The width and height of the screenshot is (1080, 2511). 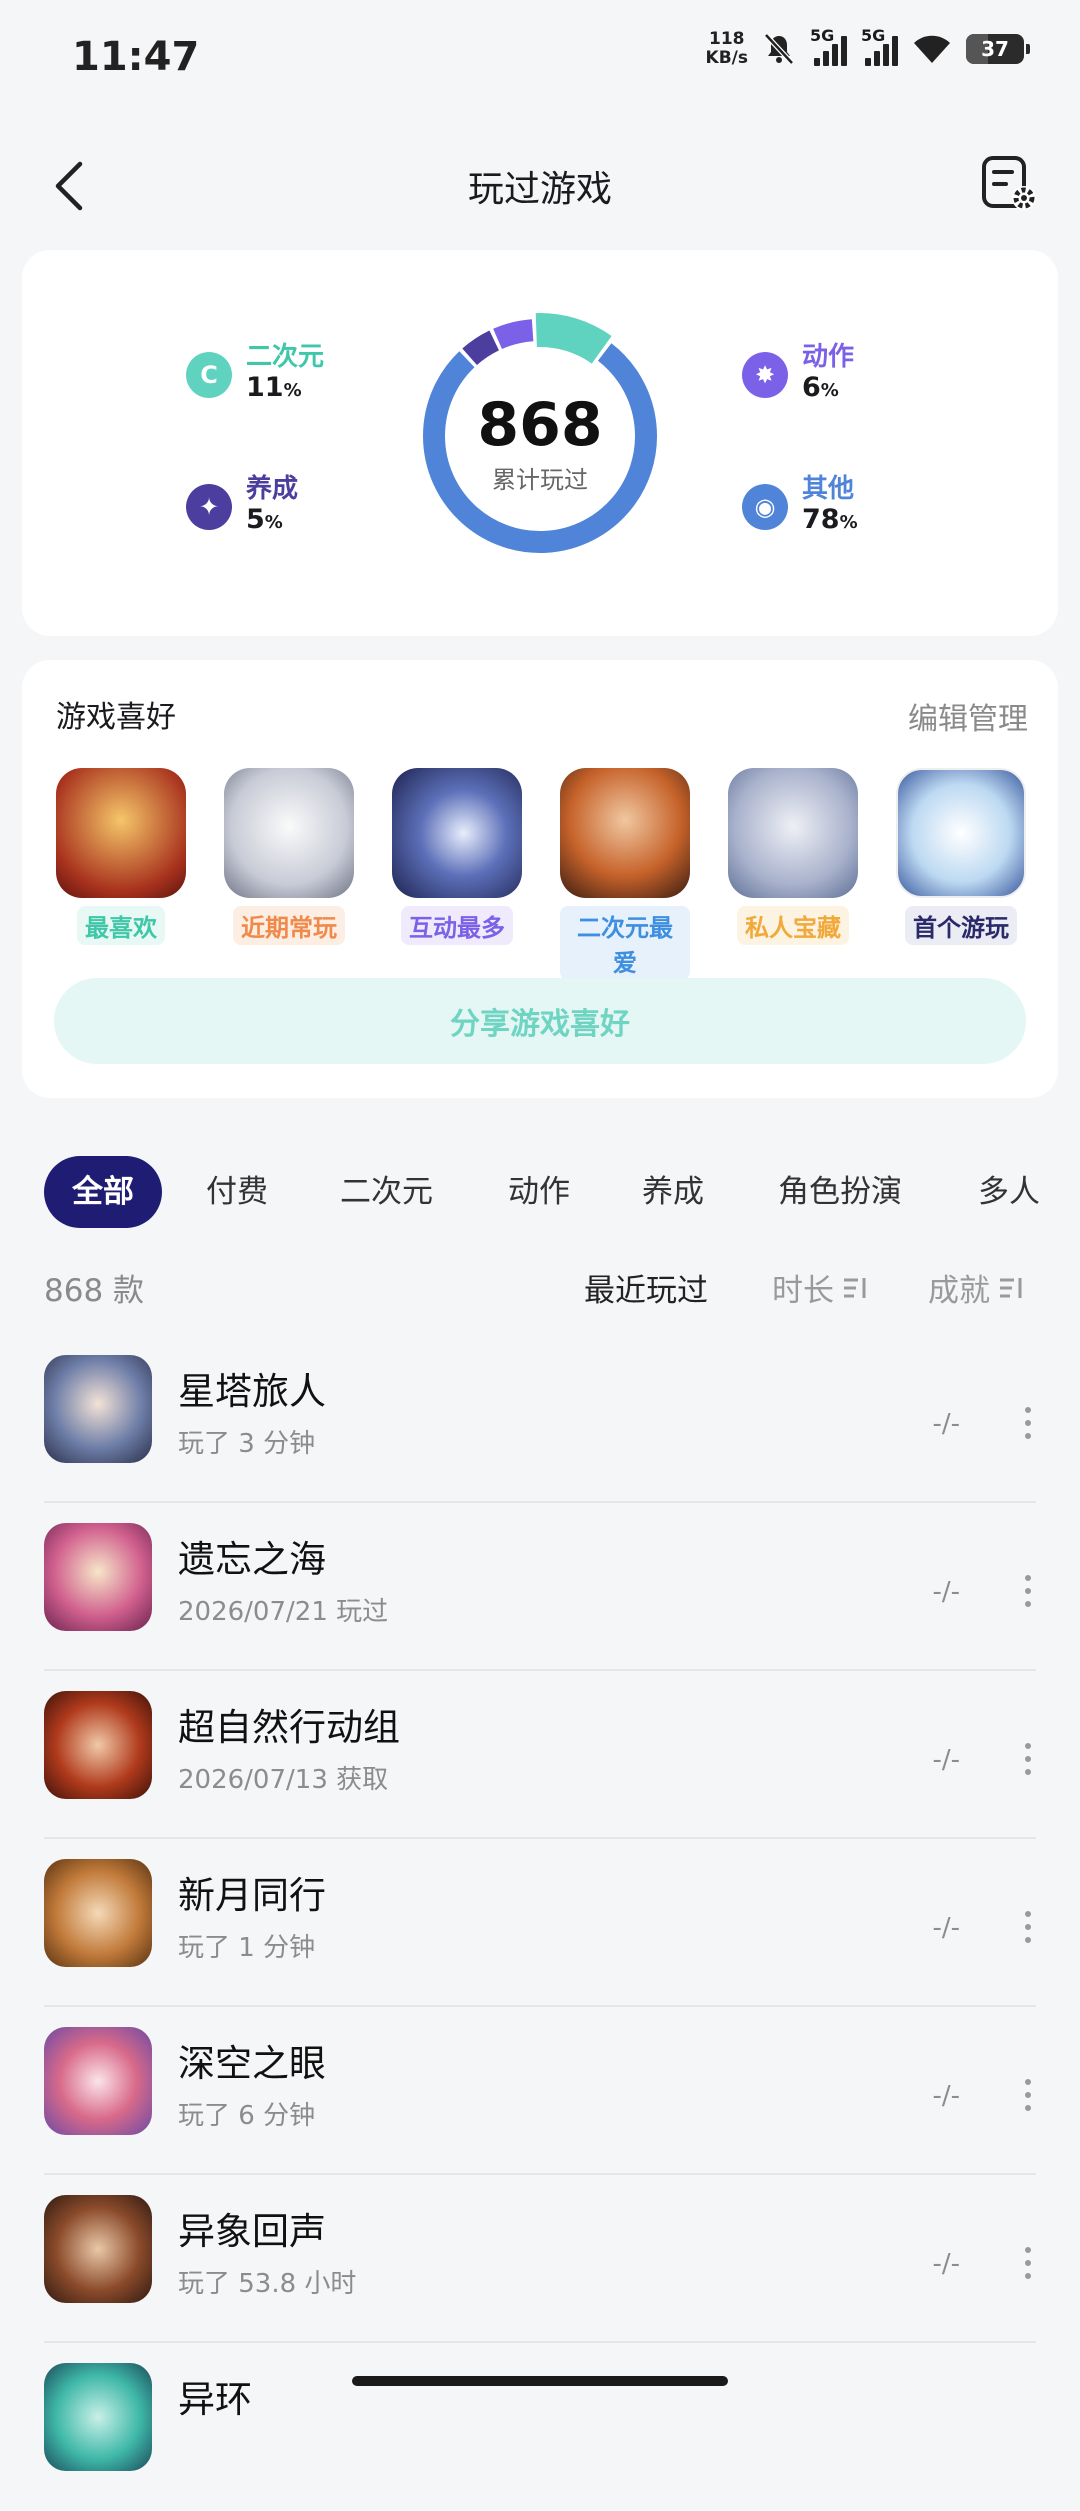 I want to click on game-name: 深空之眼, so click(x=252, y=2063).